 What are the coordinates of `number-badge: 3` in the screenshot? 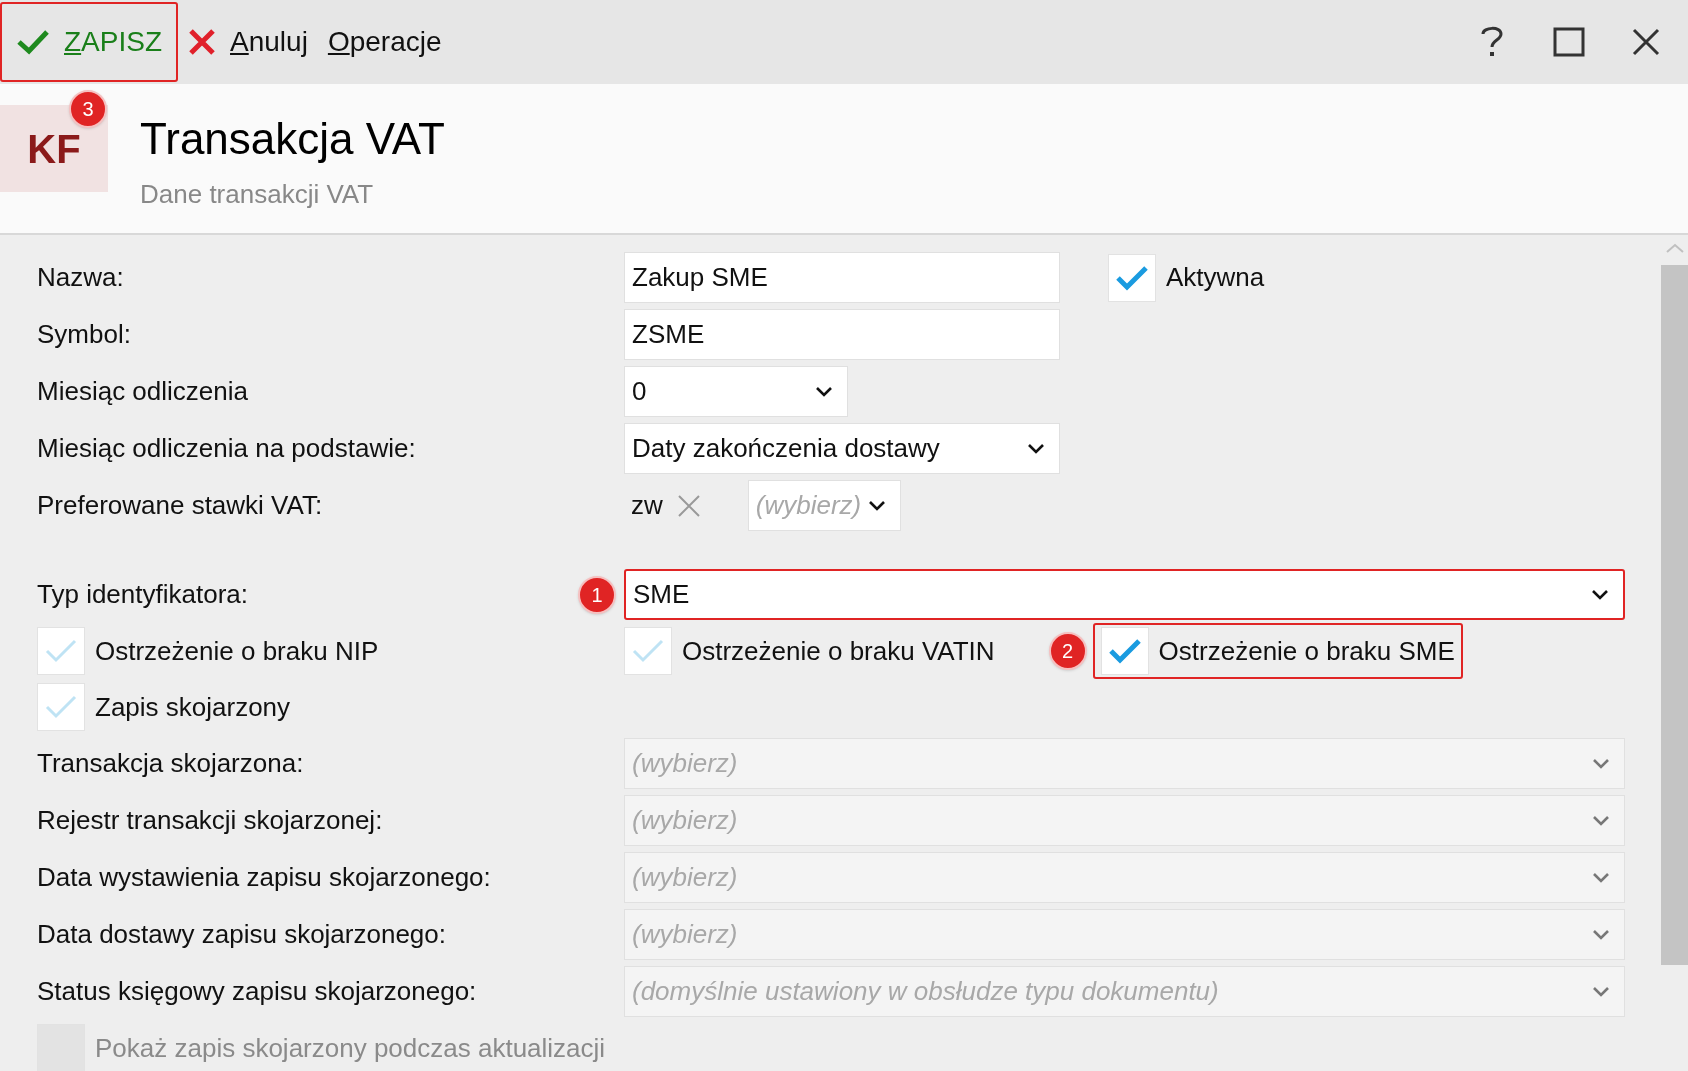 It's located at (88, 109).